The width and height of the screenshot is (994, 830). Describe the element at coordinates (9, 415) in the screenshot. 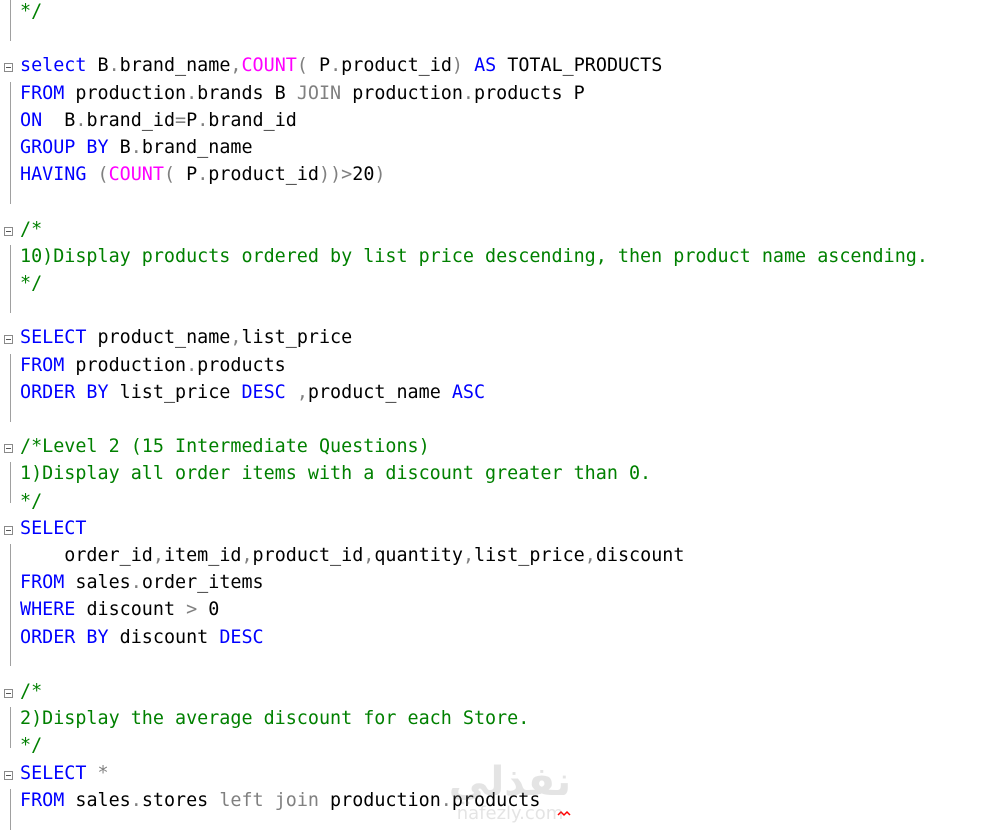

I see `outline-margin` at that location.